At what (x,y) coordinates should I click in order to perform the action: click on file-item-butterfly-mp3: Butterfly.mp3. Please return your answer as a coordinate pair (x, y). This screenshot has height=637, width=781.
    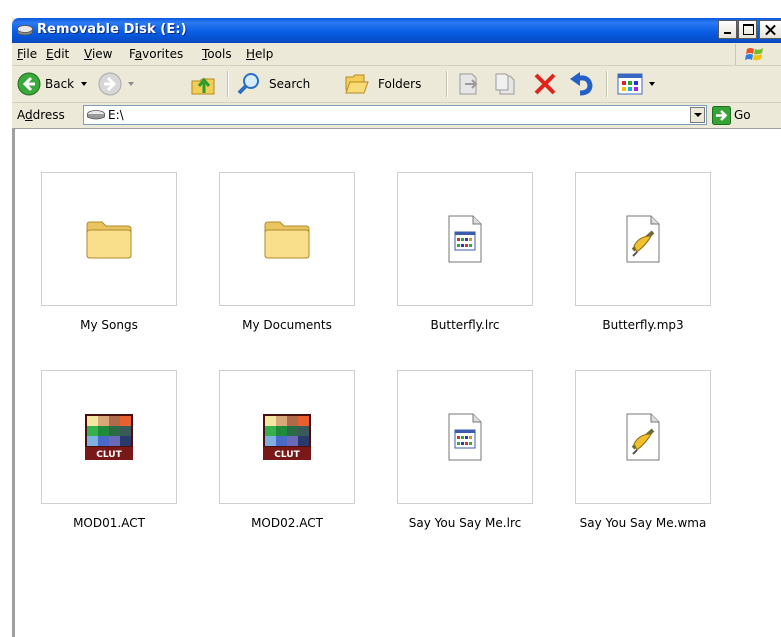
    Looking at the image, I should click on (643, 262).